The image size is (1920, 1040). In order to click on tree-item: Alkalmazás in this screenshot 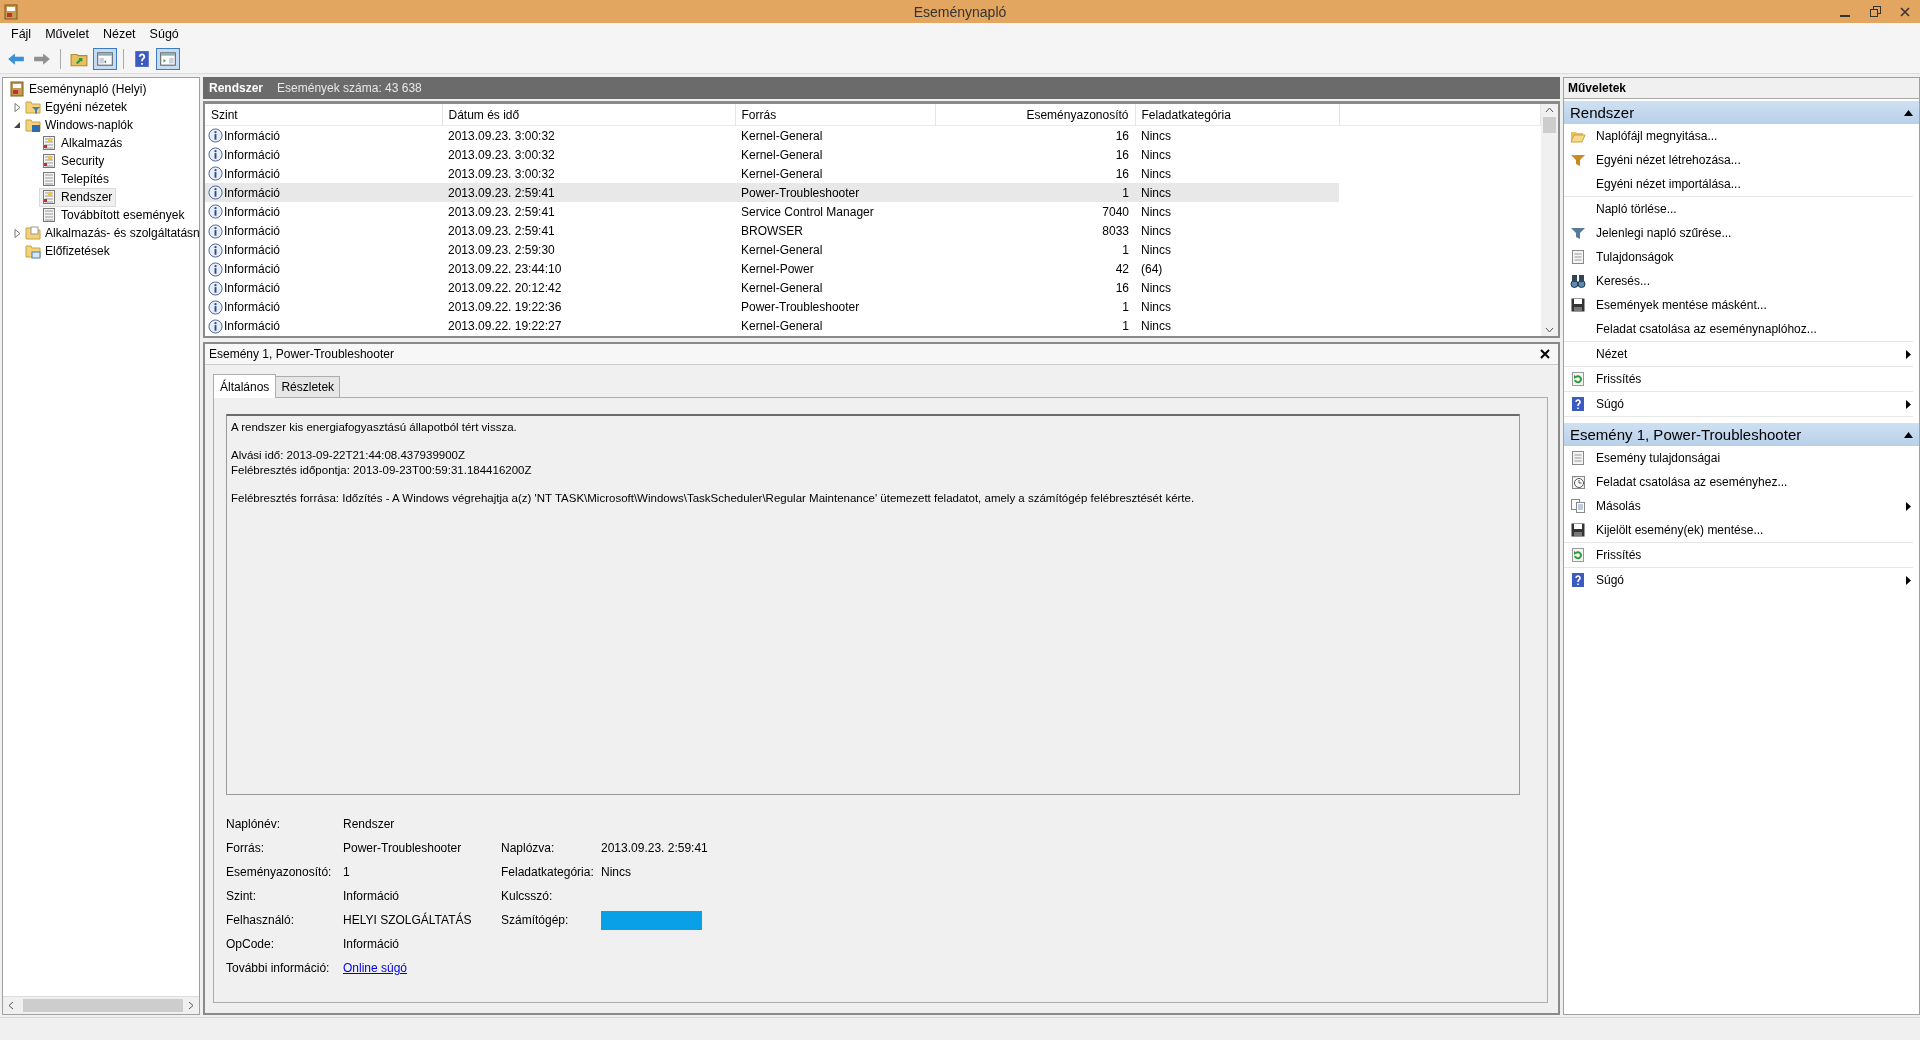, I will do `click(83, 143)`.